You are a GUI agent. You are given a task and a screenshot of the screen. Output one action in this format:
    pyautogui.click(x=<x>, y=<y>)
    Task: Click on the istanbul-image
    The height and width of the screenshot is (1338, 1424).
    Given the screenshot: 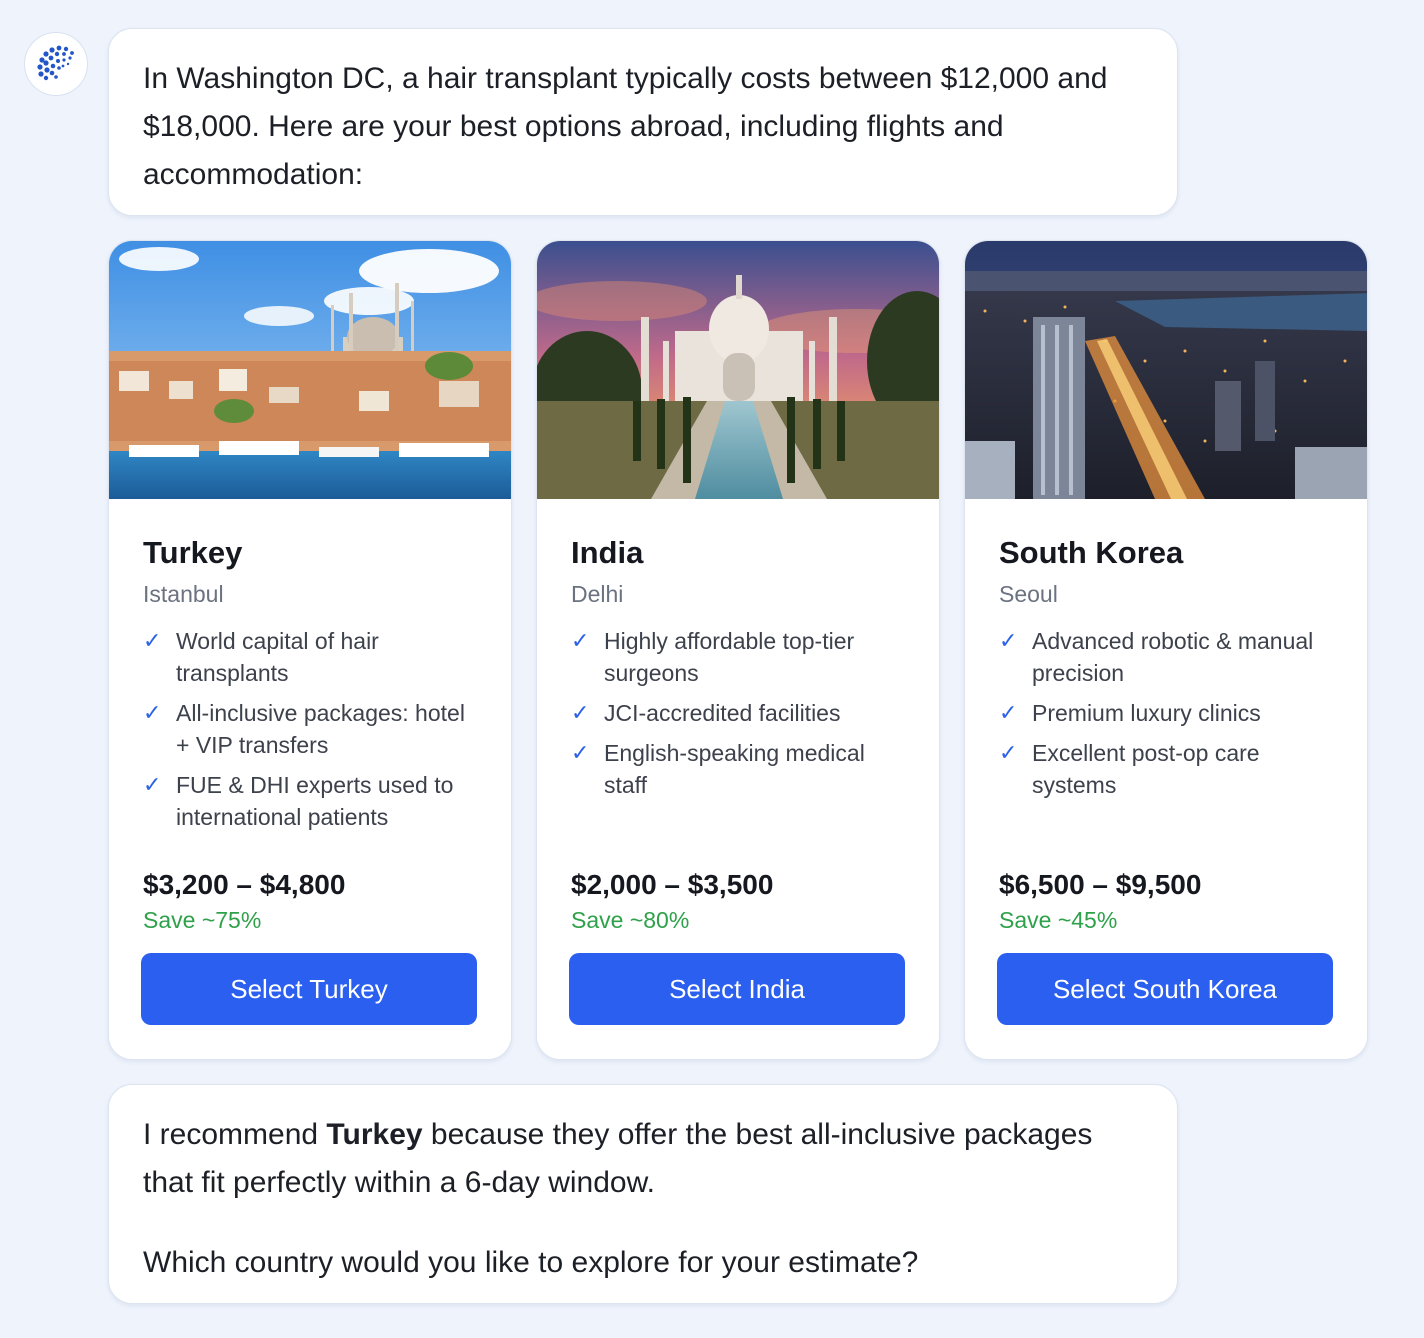 What is the action you would take?
    pyautogui.click(x=310, y=370)
    